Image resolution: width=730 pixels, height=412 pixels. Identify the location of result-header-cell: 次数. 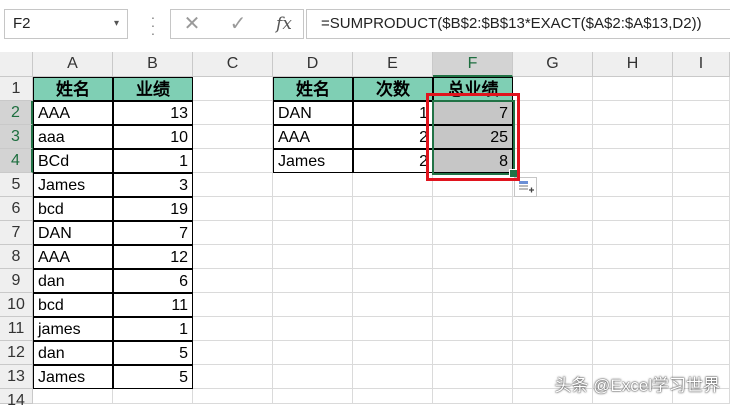
(393, 89).